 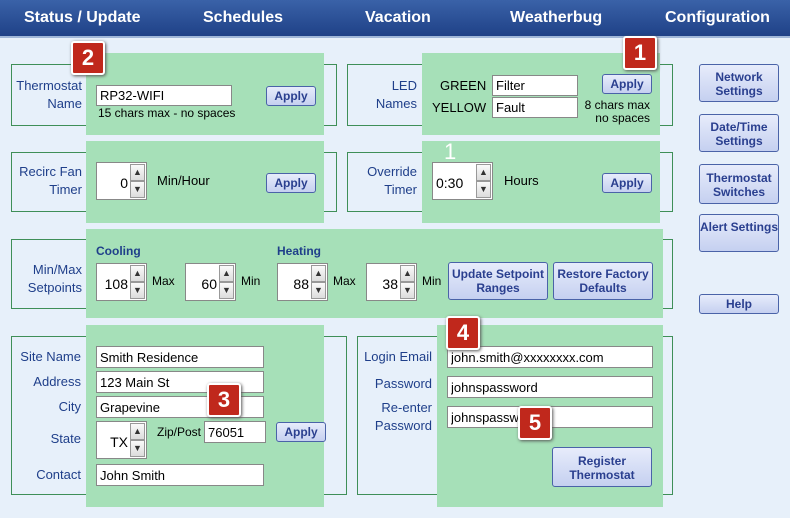 I want to click on alert-settings-button: Alert Settings, so click(x=739, y=233).